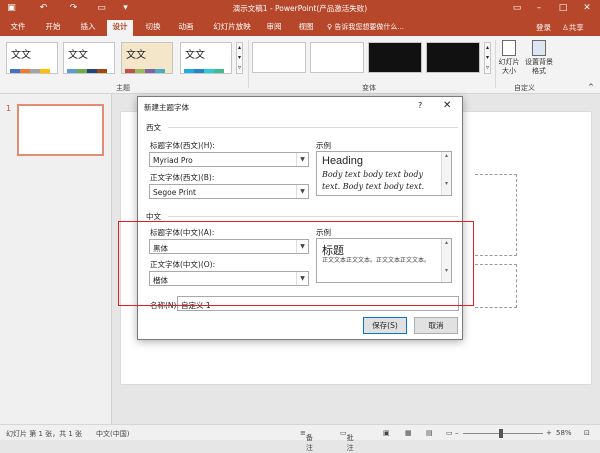 The height and width of the screenshot is (453, 600). I want to click on highlight-box, so click(296, 263).